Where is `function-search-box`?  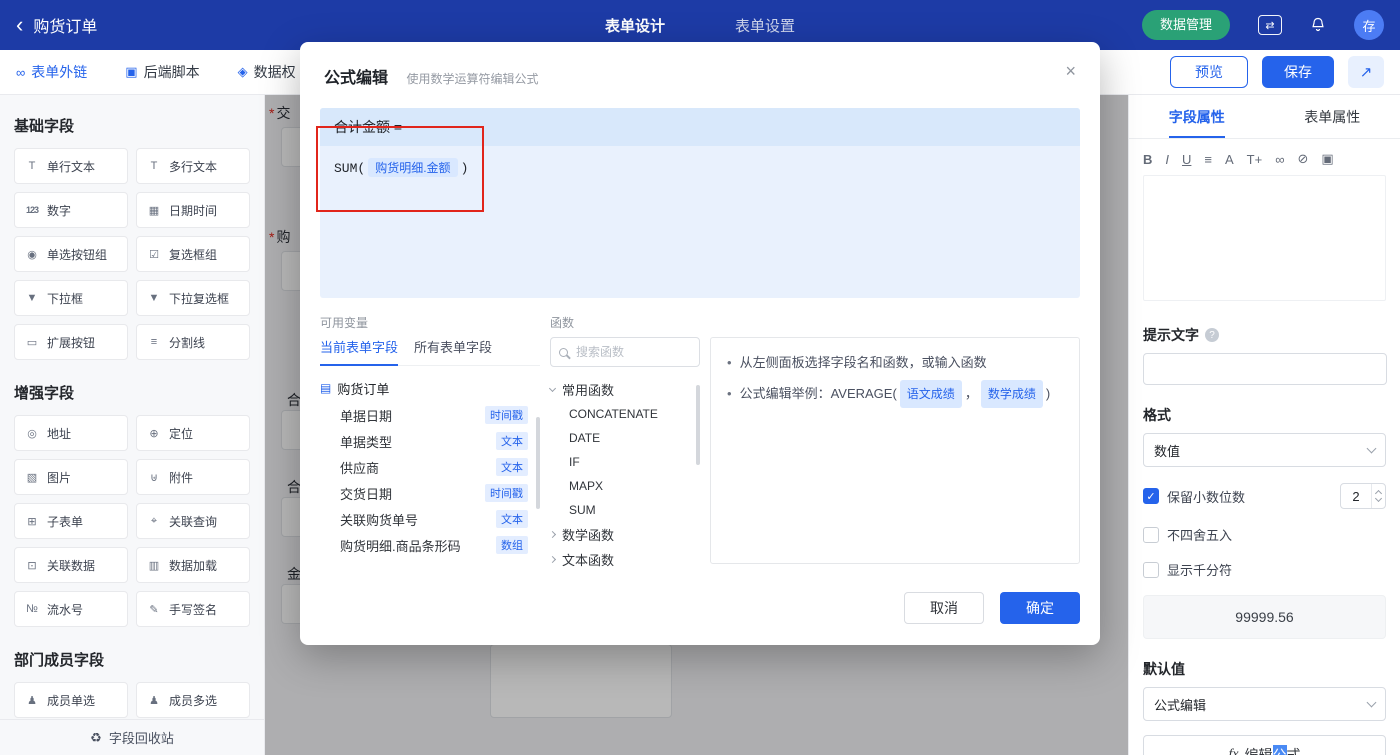 function-search-box is located at coordinates (625, 352).